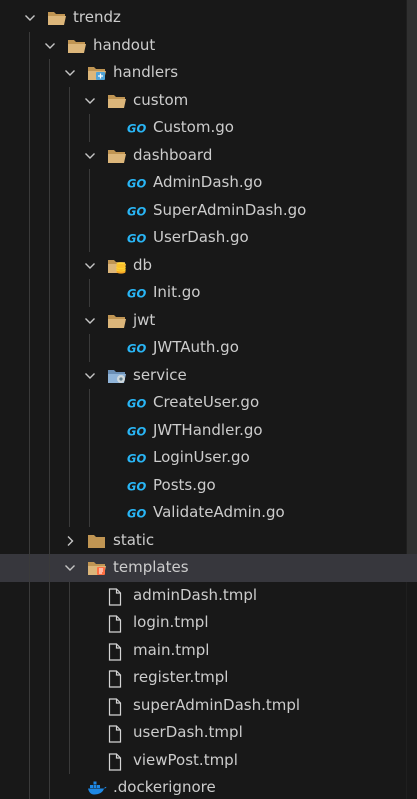  Describe the element at coordinates (208, 540) in the screenshot. I see `tree-folder-static: static` at that location.